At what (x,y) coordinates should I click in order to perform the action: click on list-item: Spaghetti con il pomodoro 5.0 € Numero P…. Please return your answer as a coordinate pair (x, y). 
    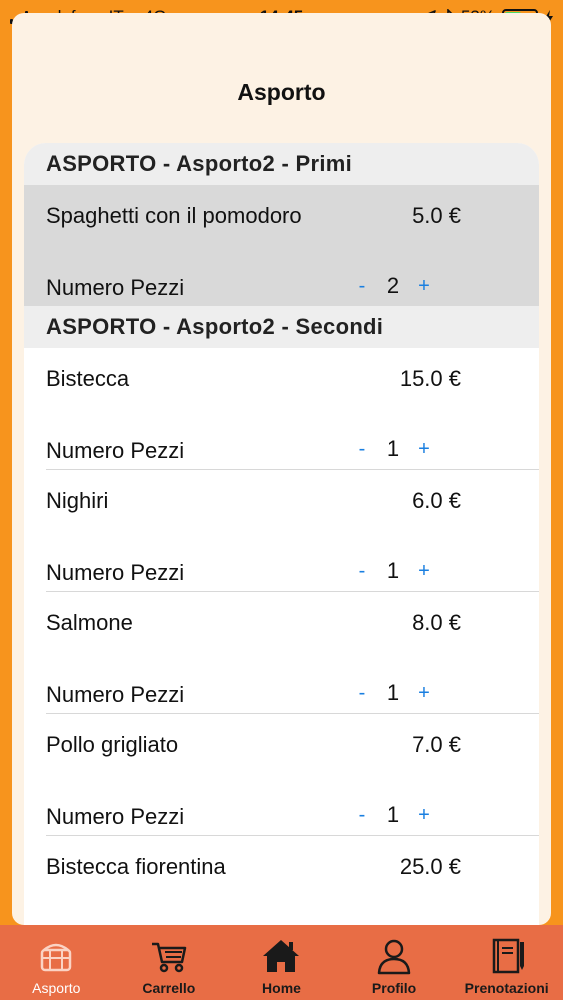
    Looking at the image, I should click on (281, 245).